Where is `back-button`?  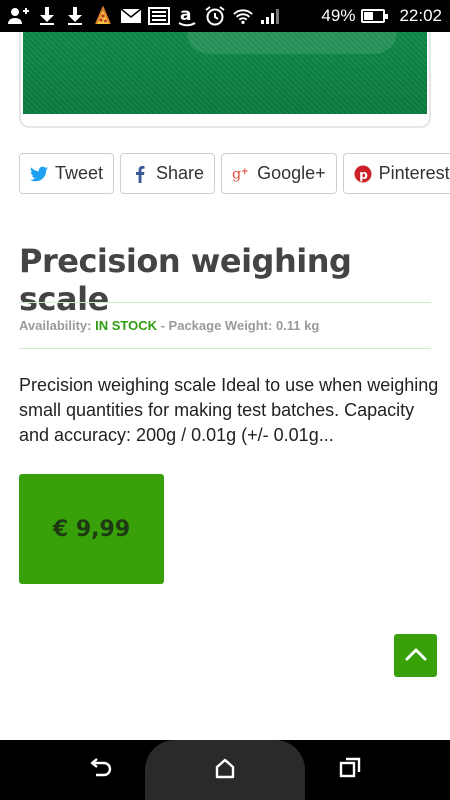 back-button is located at coordinates (100, 770).